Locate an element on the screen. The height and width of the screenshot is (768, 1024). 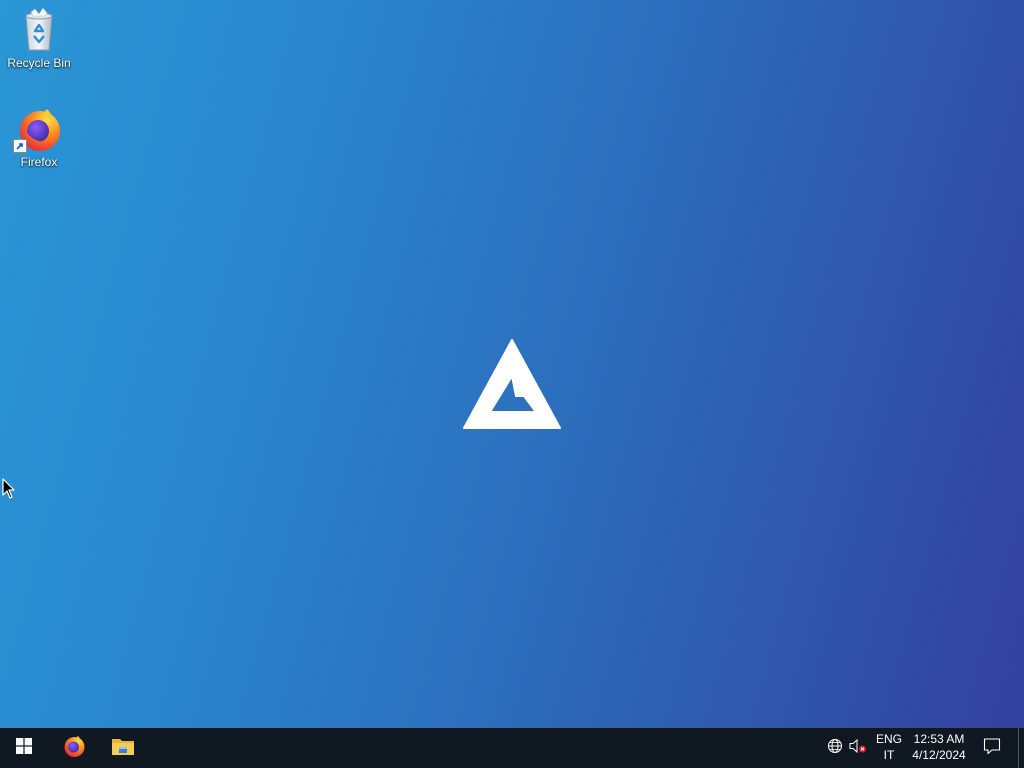
firefox-shortcut: Firefox is located at coordinates (39, 137).